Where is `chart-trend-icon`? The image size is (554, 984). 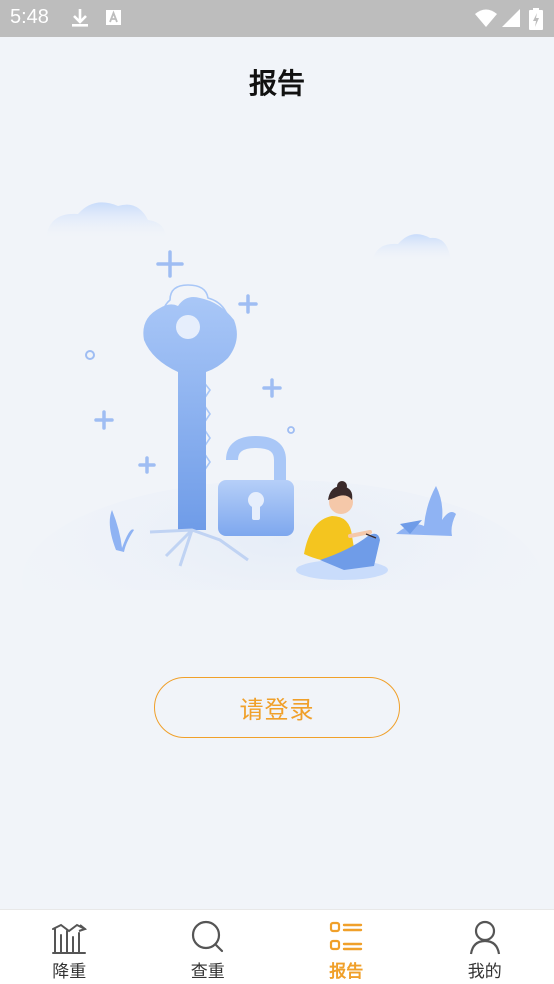 chart-trend-icon is located at coordinates (70, 938).